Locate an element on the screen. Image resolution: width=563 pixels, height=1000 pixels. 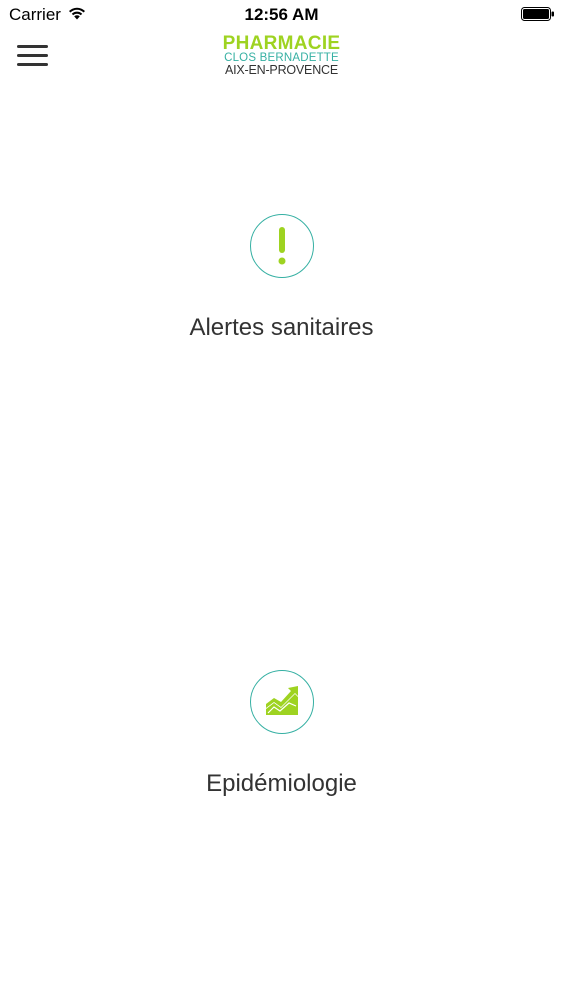
menu-item-epidemiologie: Epidémiologie is located at coordinates (281, 740).